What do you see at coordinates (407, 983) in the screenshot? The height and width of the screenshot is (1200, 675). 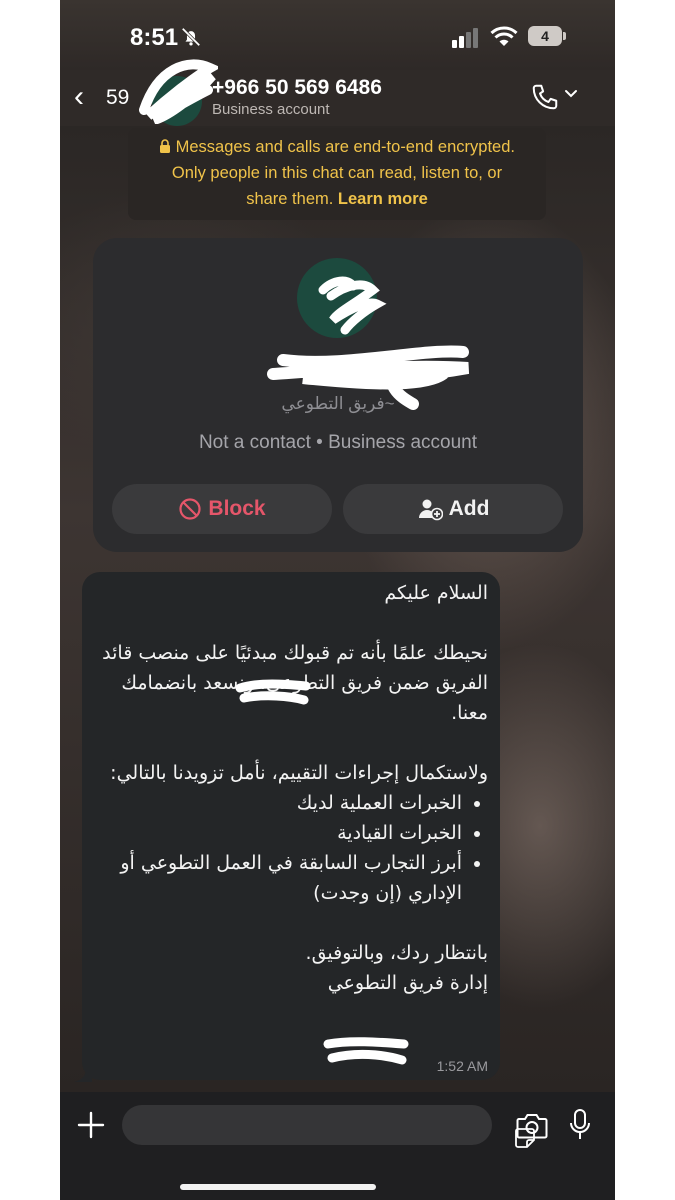 I see `message-signature: إدارة فريق التطوعي` at bounding box center [407, 983].